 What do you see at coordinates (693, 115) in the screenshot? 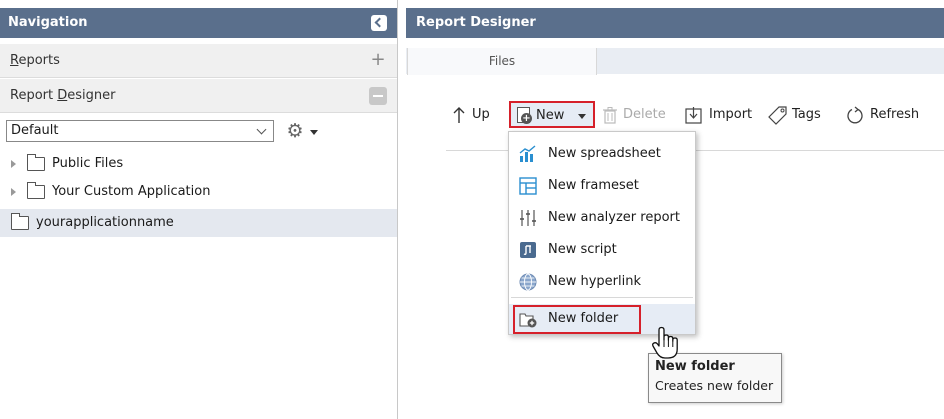
I see `import-icon` at bounding box center [693, 115].